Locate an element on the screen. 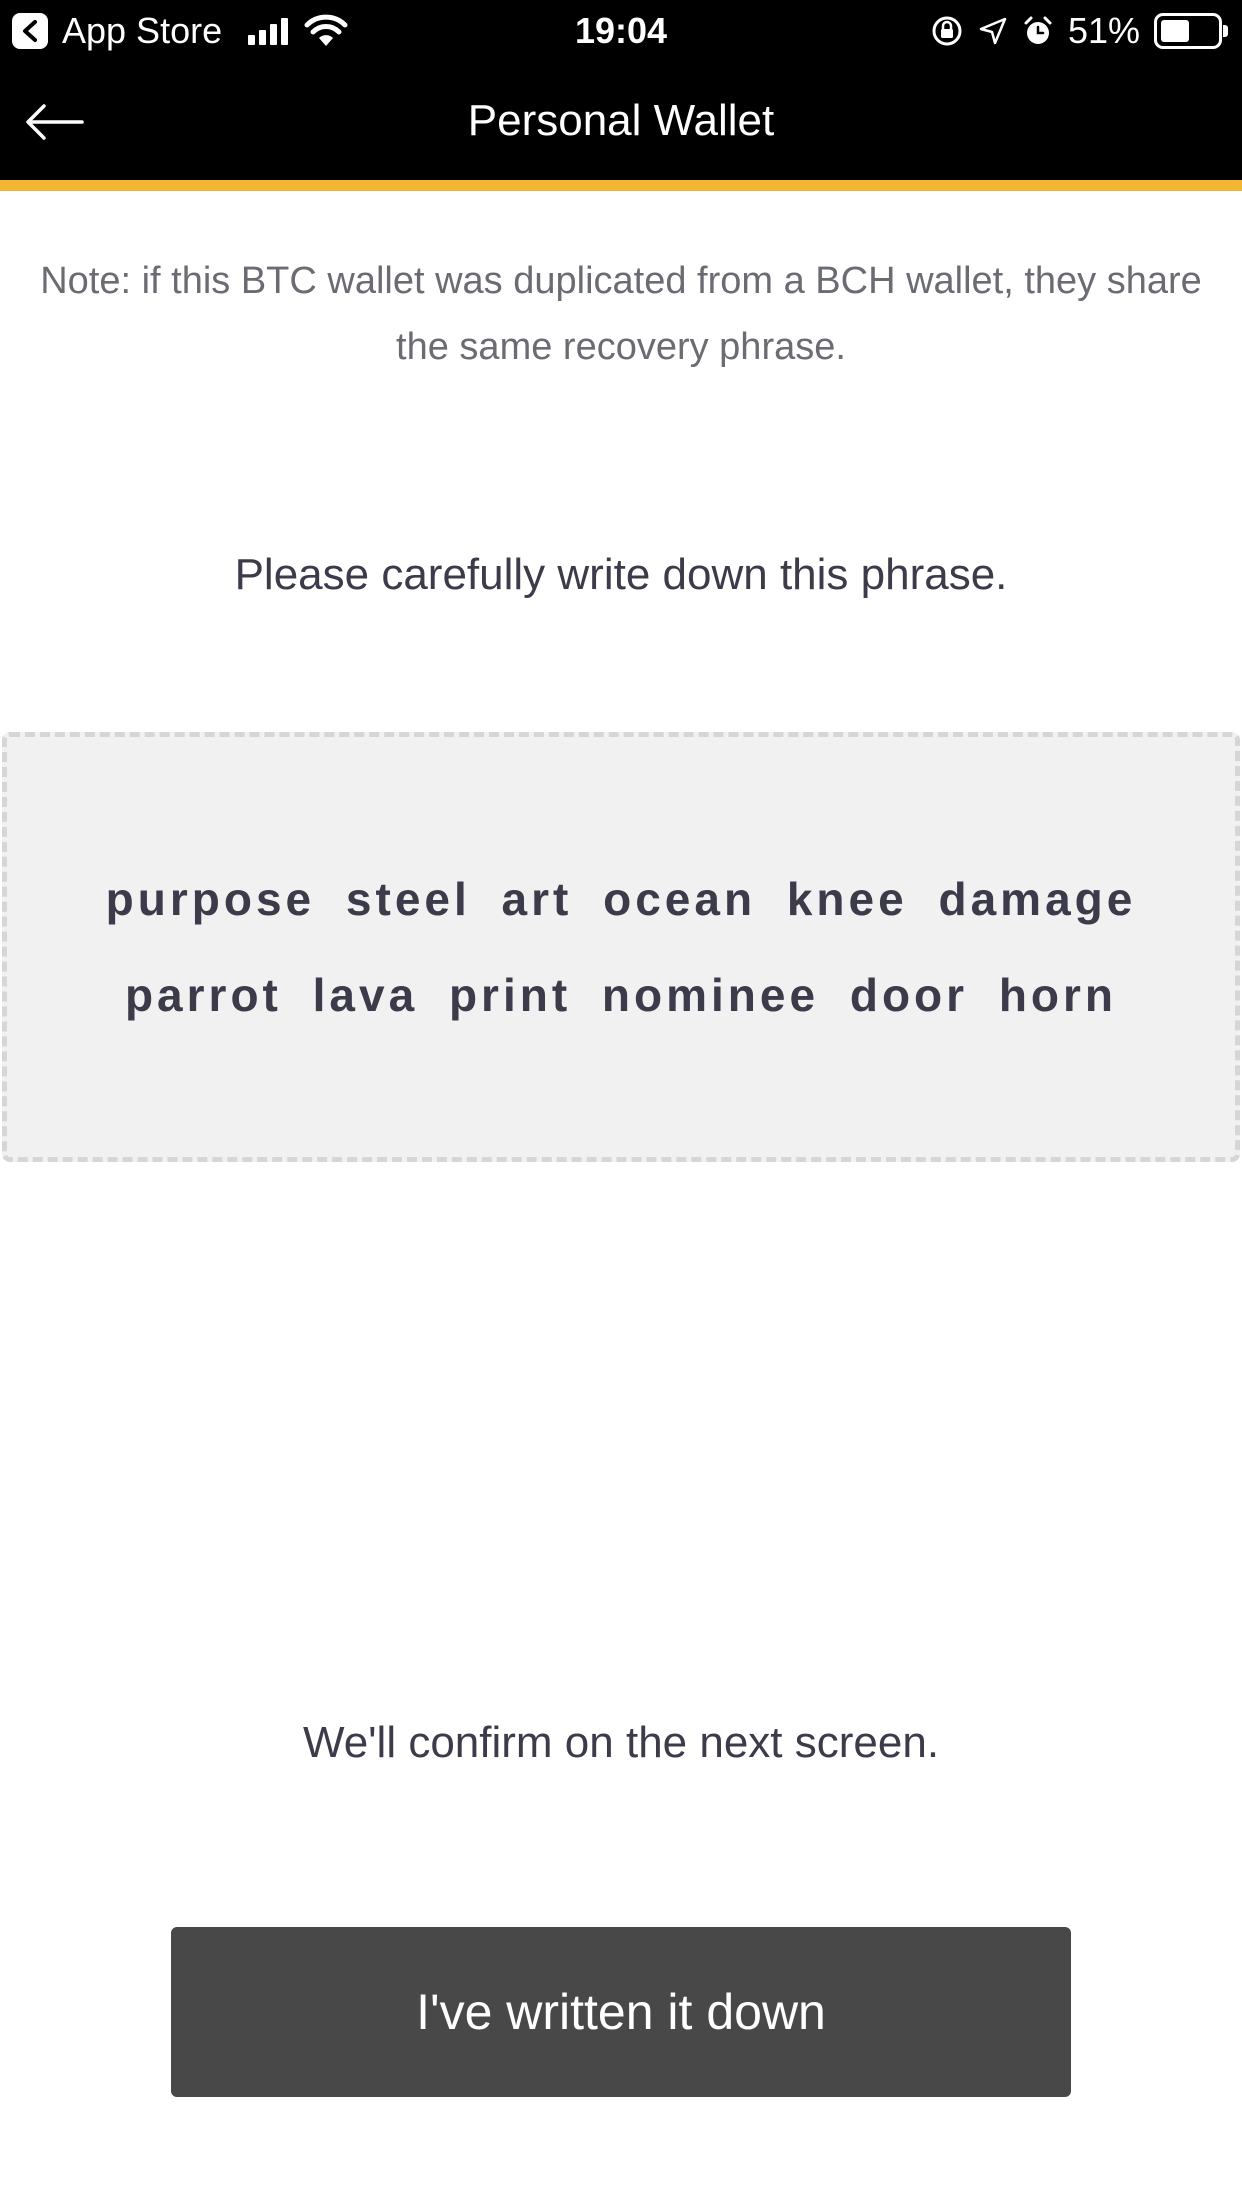  battery-level-fill is located at coordinates (1175, 31).